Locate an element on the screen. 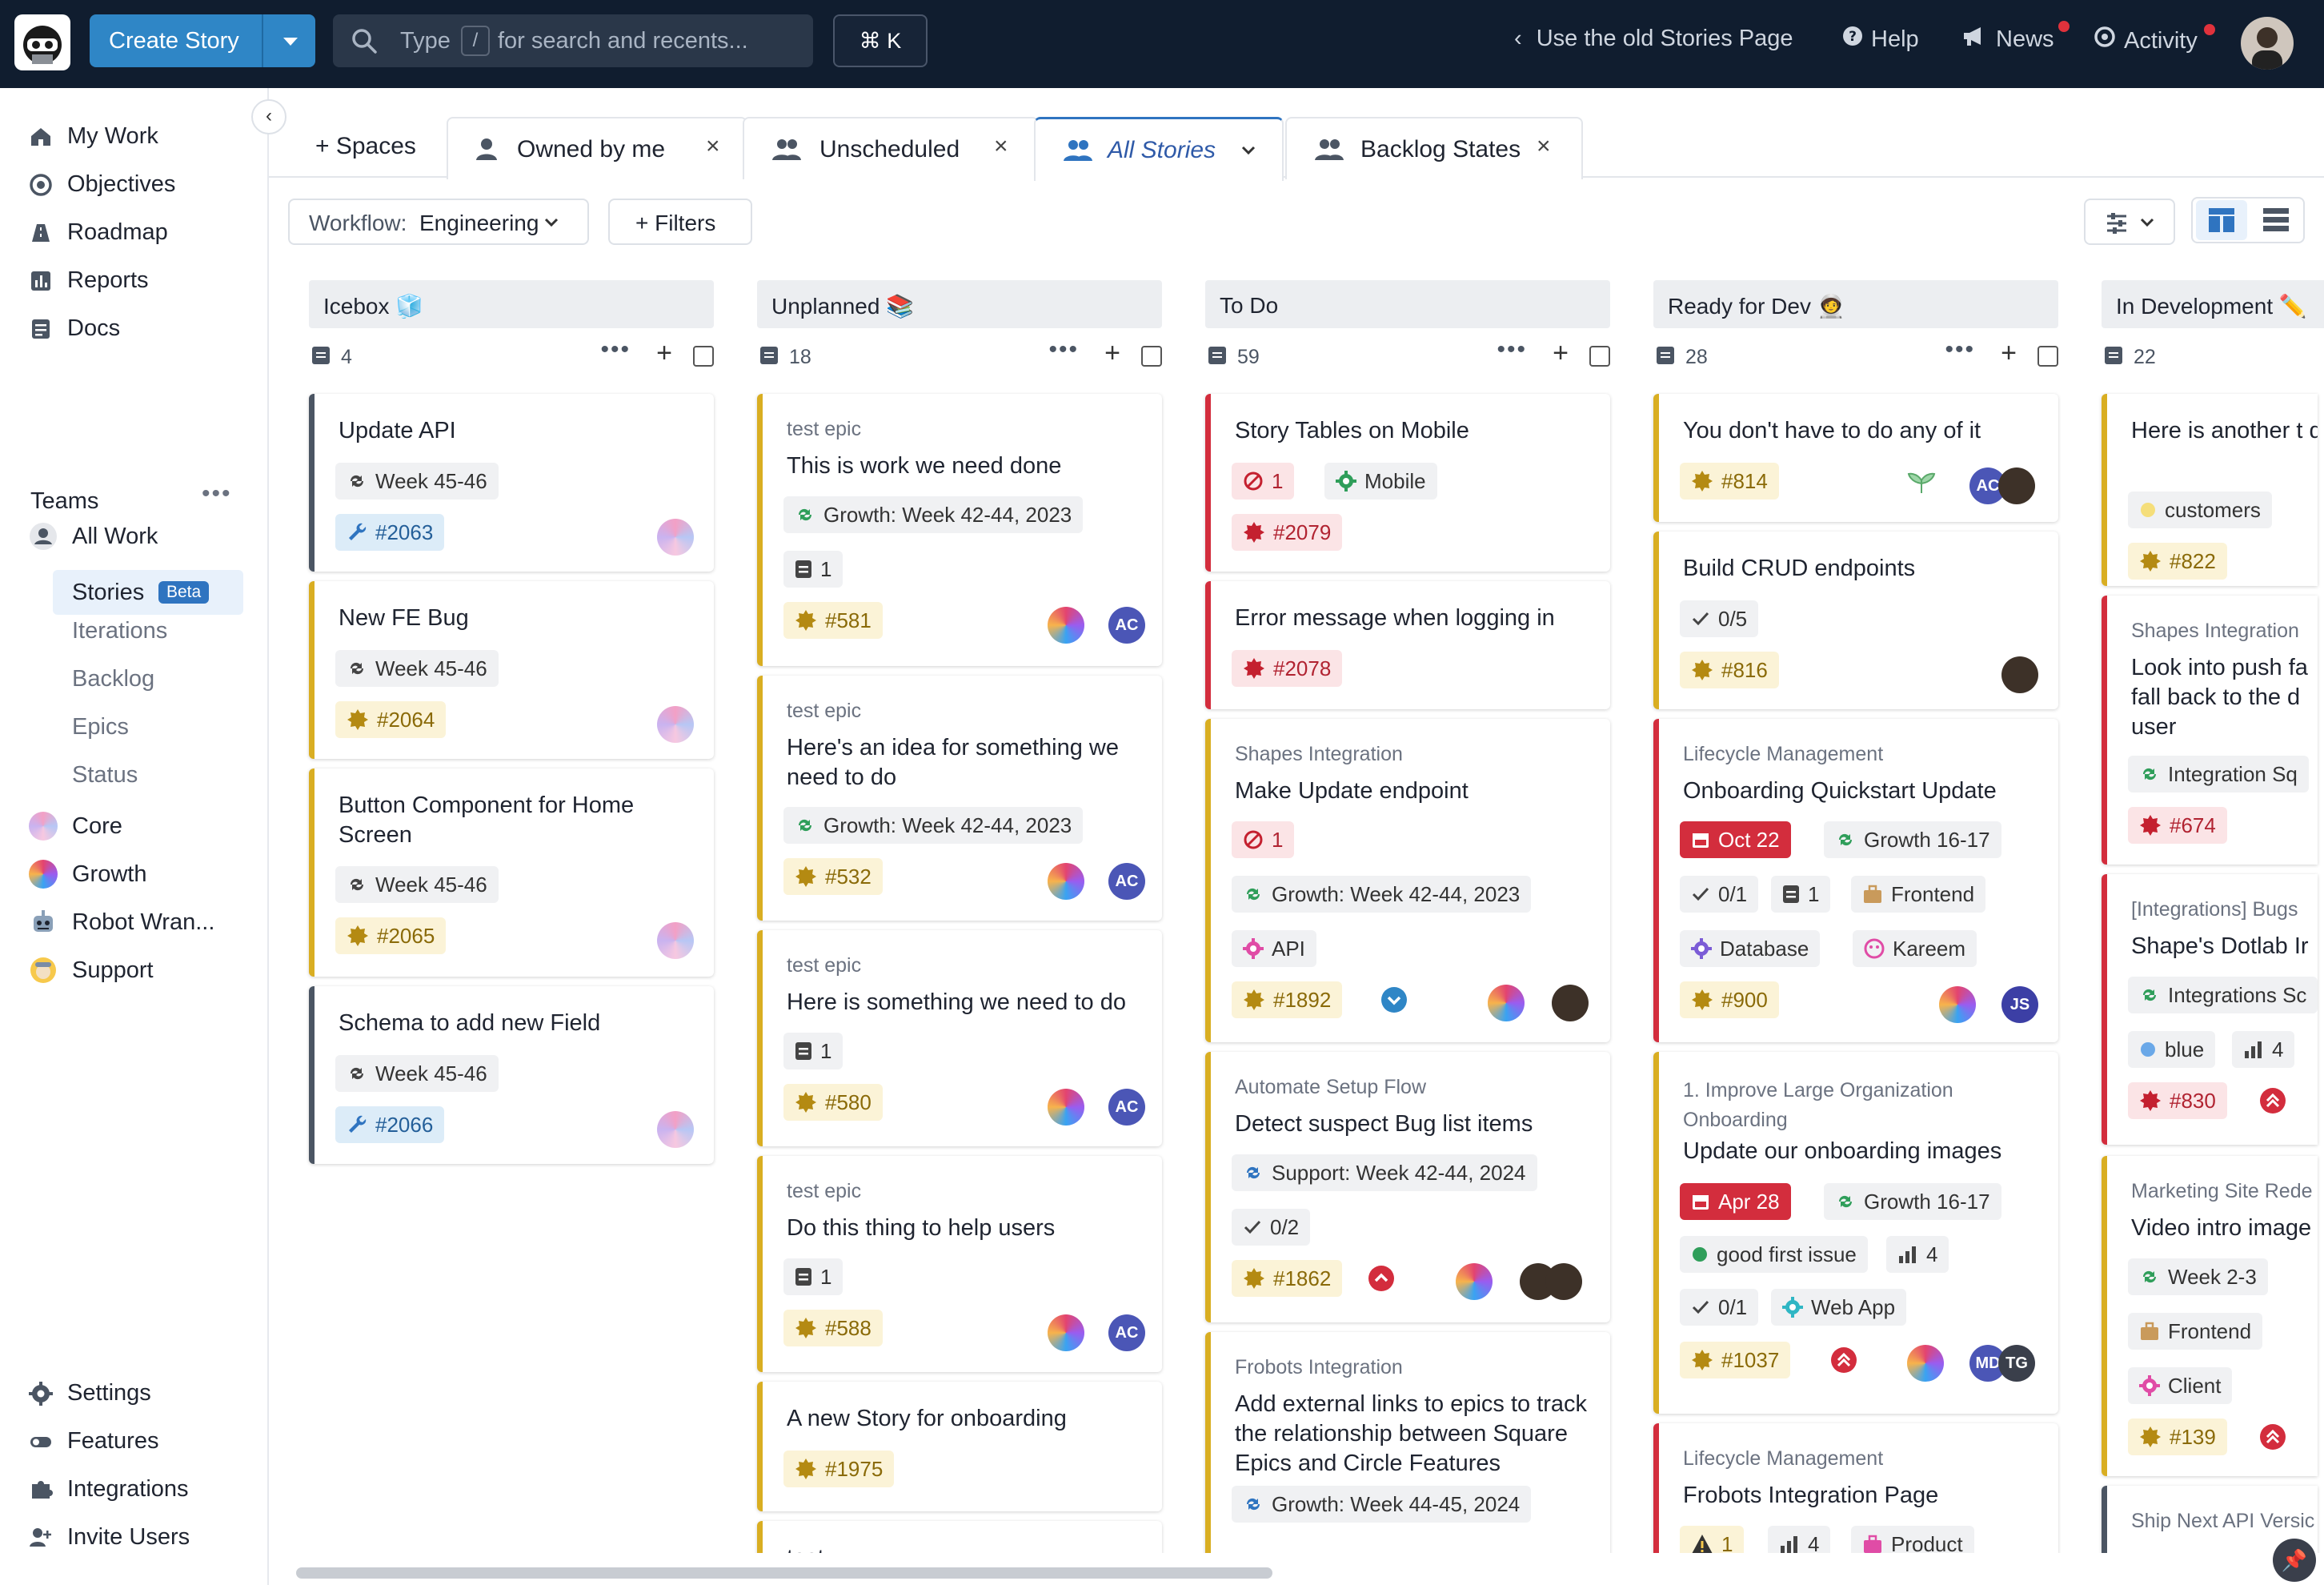 The width and height of the screenshot is (2324, 1585). sidebar-team-core: Core is located at coordinates (76, 826).